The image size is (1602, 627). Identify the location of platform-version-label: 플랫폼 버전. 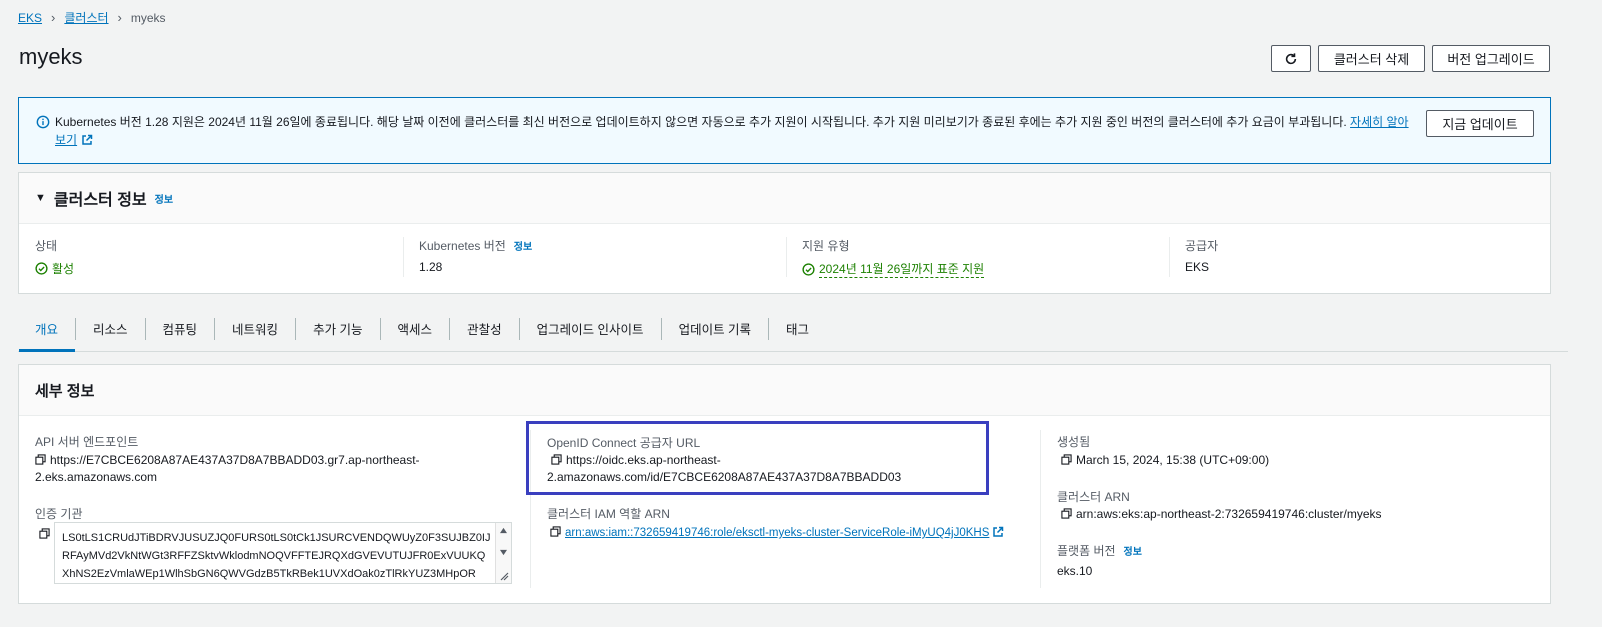
(1086, 551).